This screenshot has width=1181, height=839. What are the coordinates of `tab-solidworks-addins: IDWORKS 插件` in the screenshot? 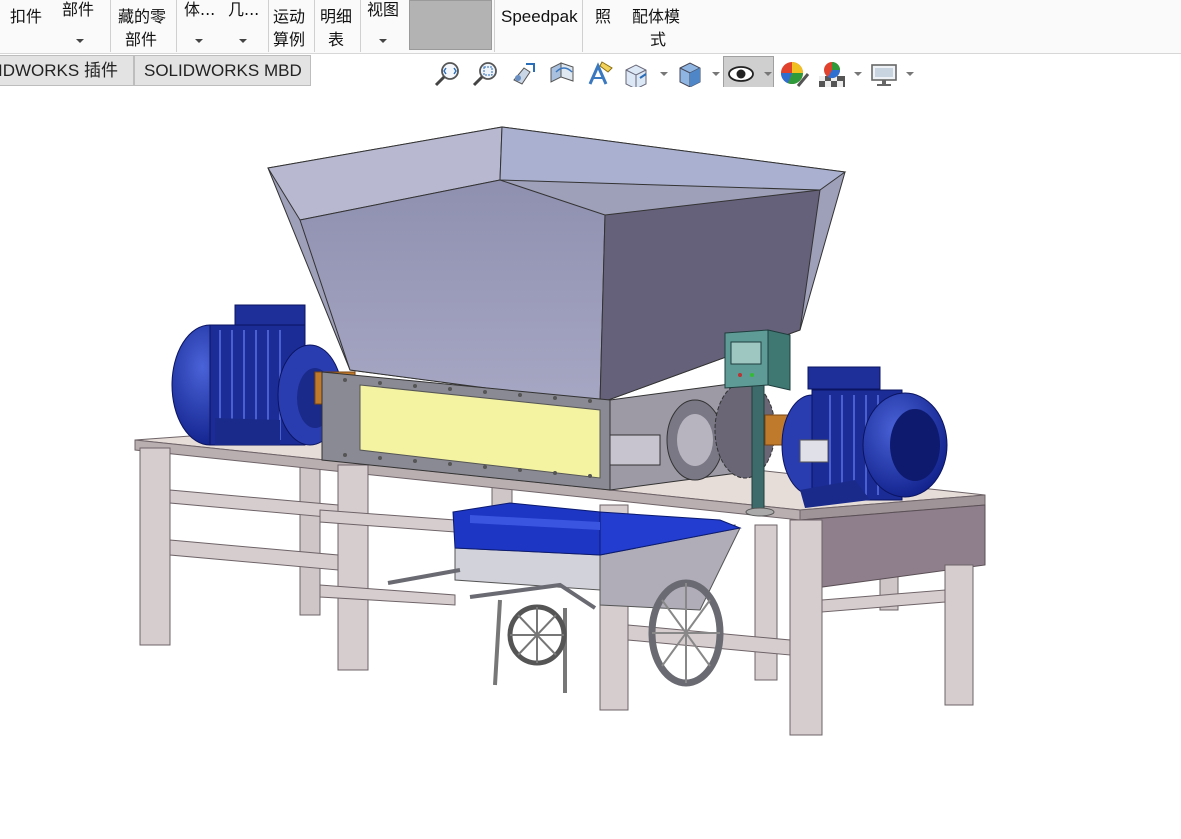 It's located at (67, 70).